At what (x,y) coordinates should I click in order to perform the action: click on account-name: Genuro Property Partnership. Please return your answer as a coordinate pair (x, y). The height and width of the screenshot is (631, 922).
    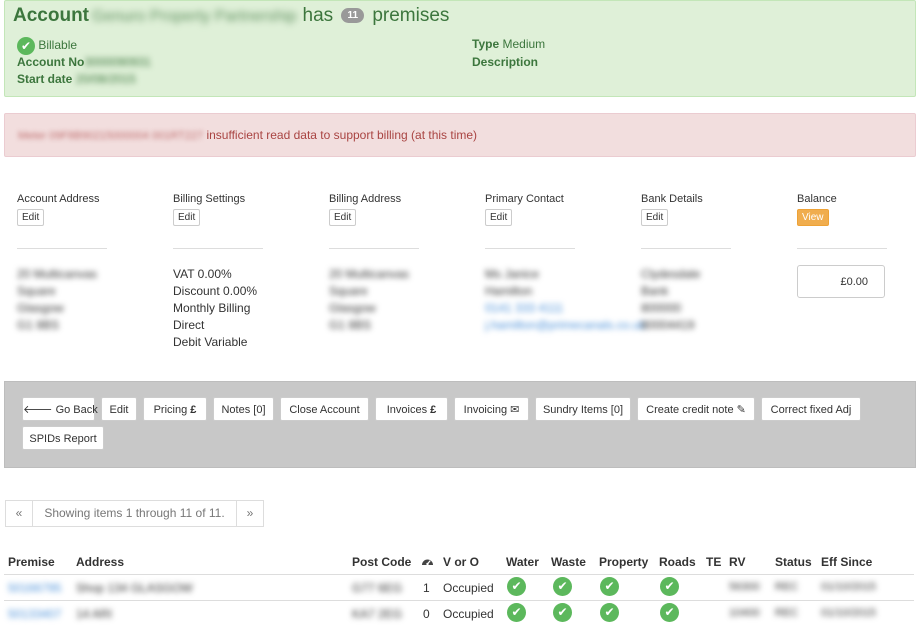
    Looking at the image, I should click on (194, 16).